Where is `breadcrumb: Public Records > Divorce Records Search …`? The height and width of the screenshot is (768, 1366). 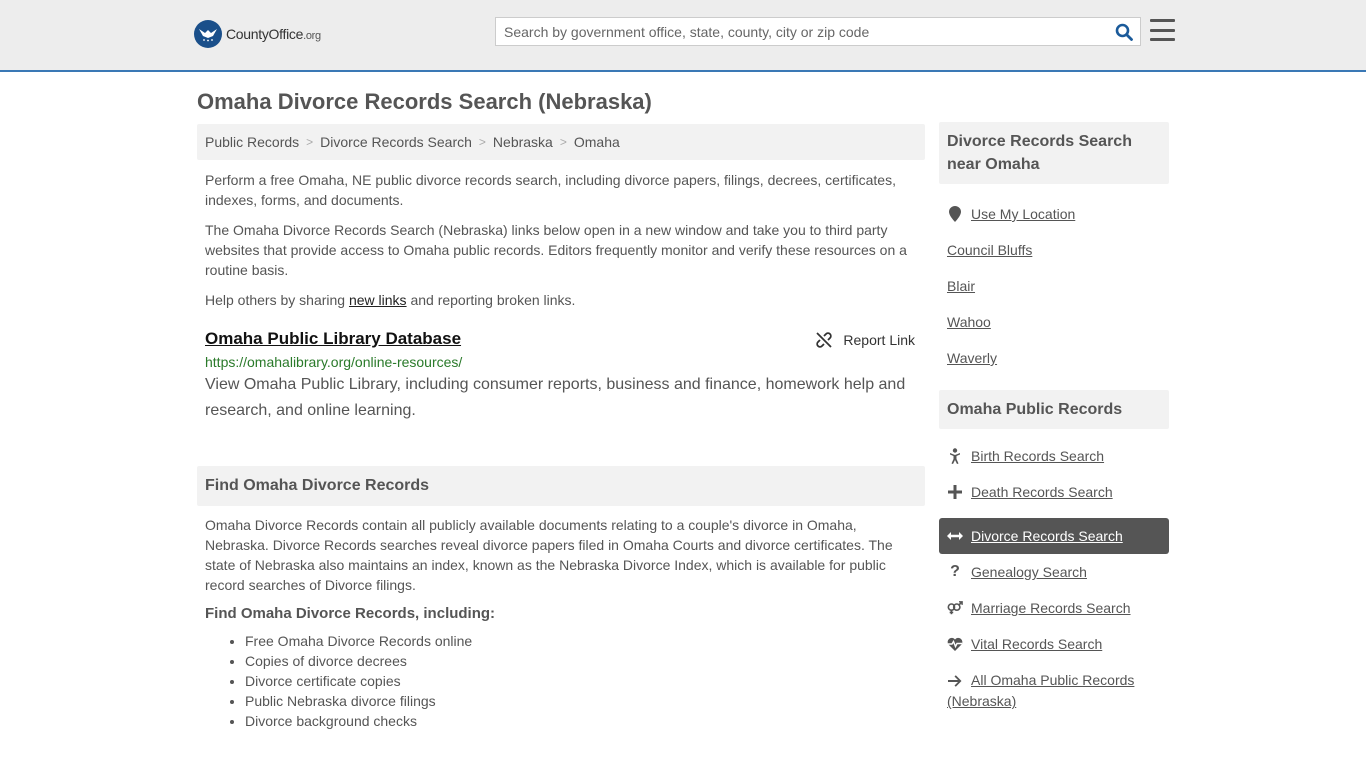 breadcrumb: Public Records > Divorce Records Search … is located at coordinates (561, 142).